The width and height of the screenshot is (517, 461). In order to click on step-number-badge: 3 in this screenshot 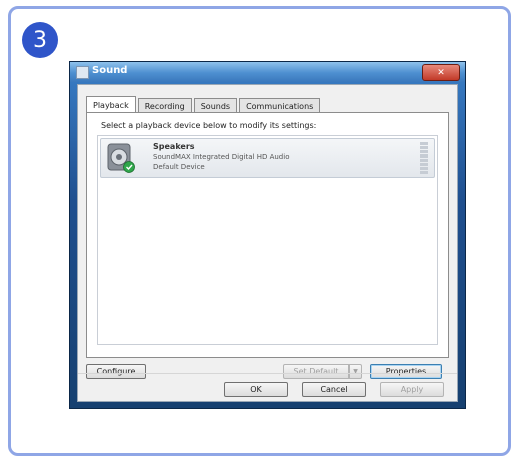, I will do `click(40, 40)`.